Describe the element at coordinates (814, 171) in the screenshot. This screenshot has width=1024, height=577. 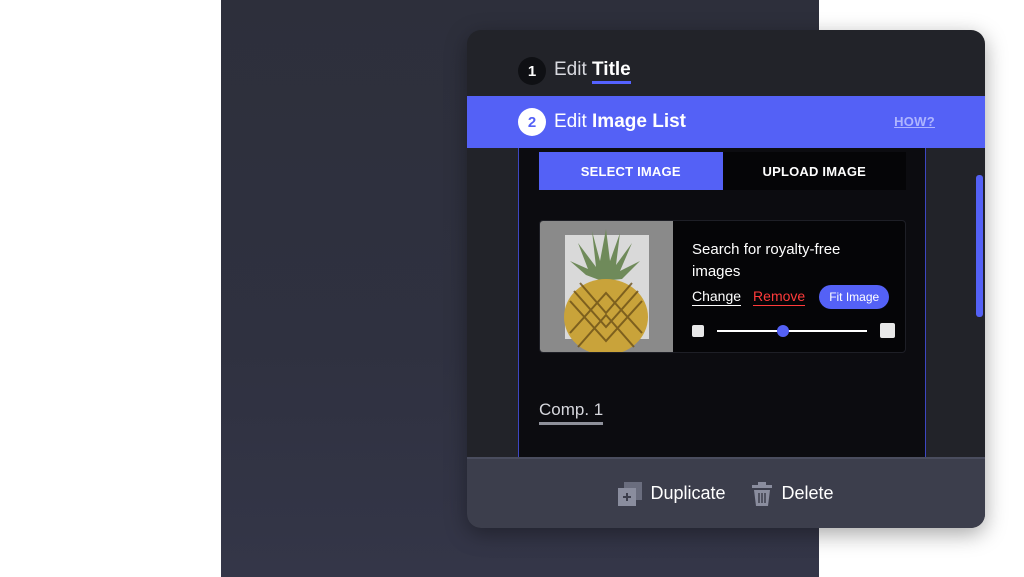
I see `tab-upload-image: UPLOAD IMAGE` at that location.